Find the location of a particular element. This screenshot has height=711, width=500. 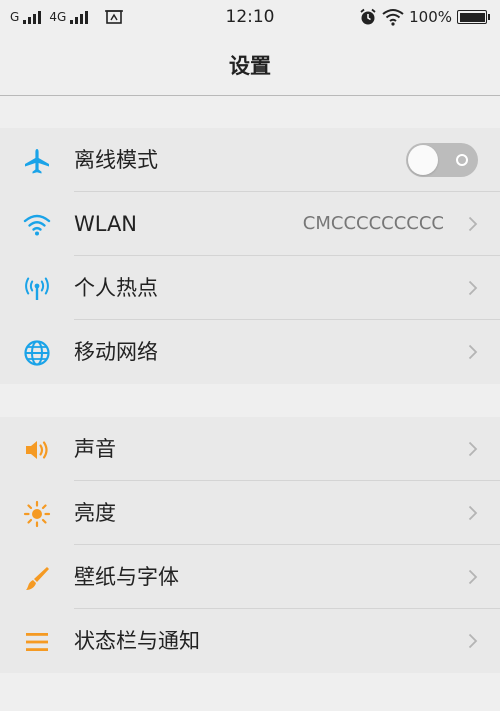

title-bar: 设置 is located at coordinates (250, 65).